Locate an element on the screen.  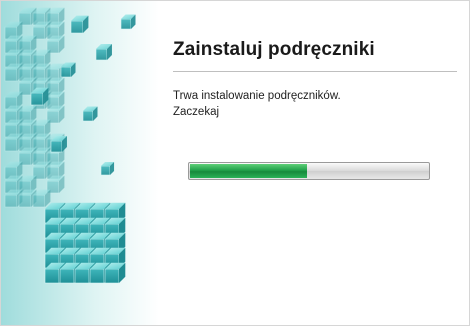
title-divider is located at coordinates (315, 71).